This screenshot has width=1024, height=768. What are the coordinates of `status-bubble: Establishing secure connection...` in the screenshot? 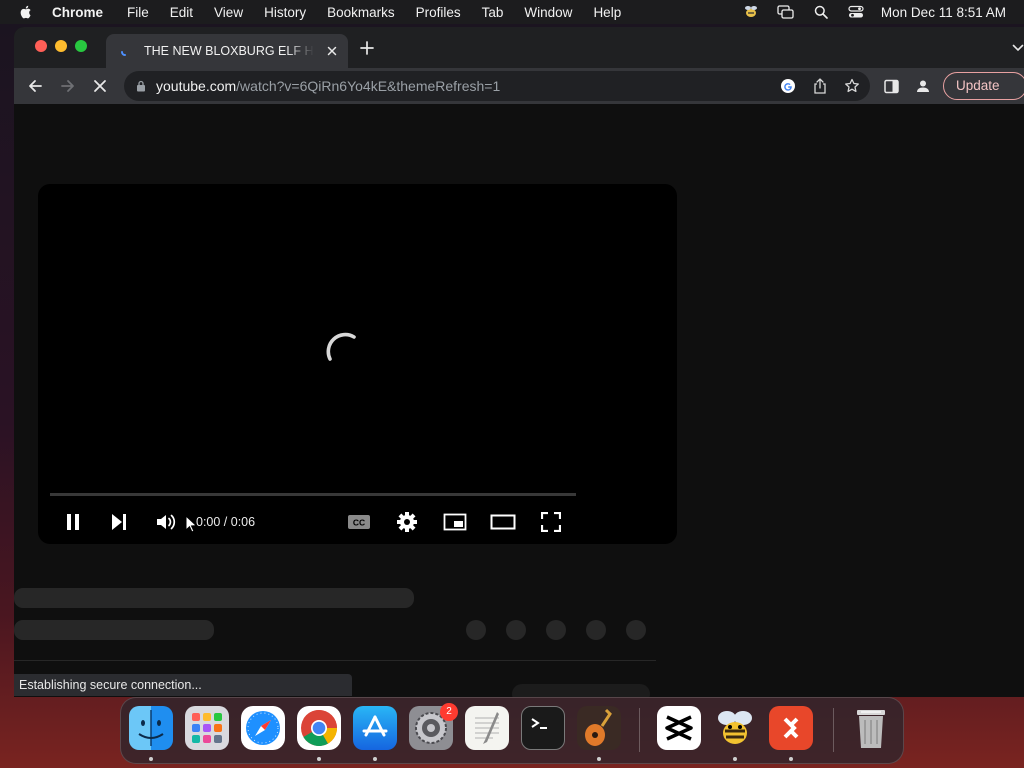 It's located at (183, 685).